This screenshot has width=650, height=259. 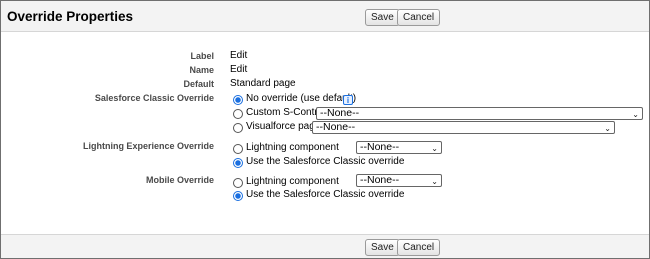 I want to click on lightning-override-label: Lightning Experience Override, so click(x=148, y=146).